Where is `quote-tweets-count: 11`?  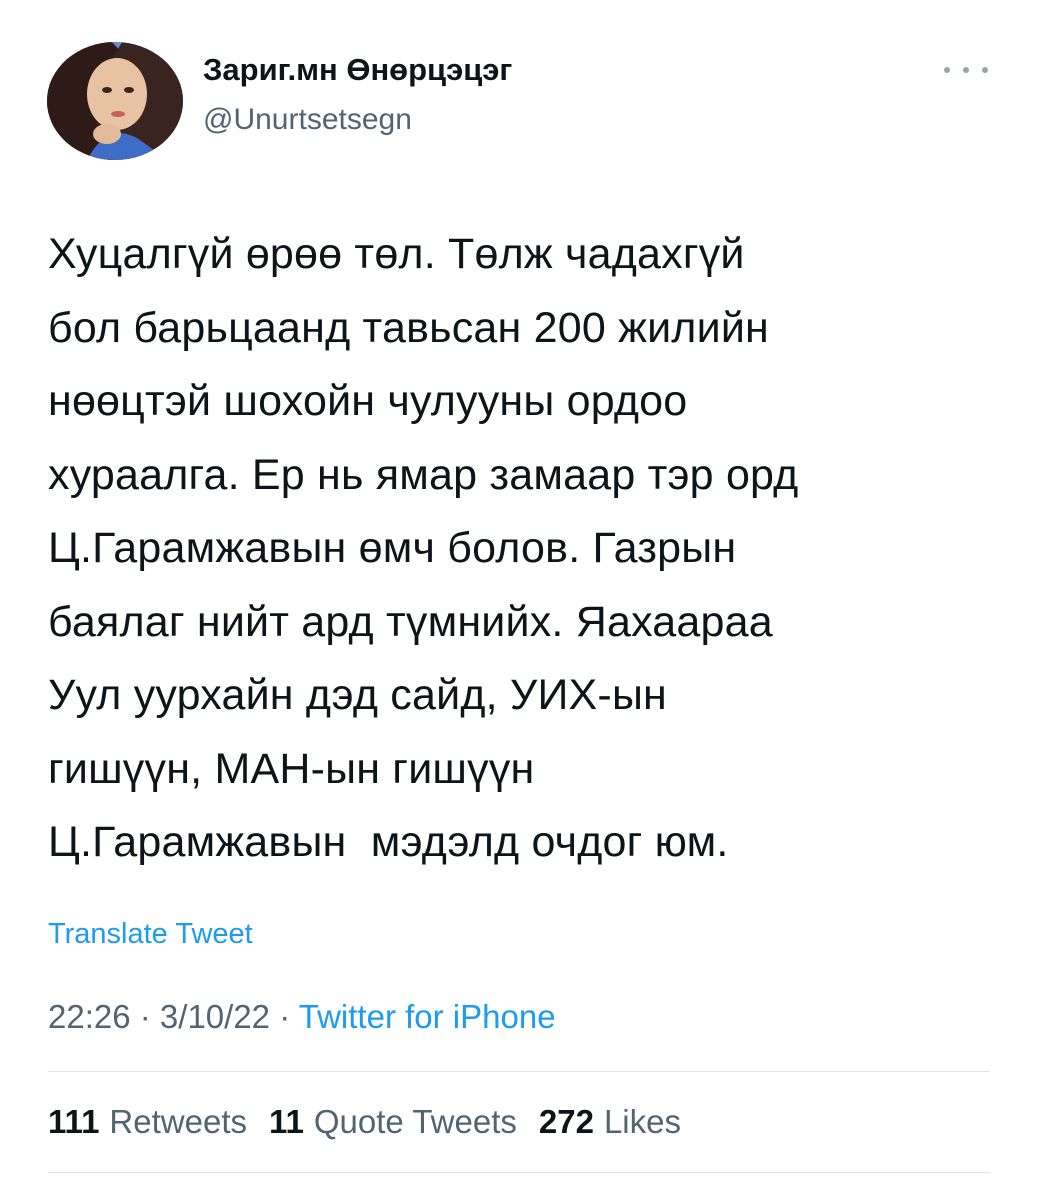
quote-tweets-count: 11 is located at coordinates (286, 1121).